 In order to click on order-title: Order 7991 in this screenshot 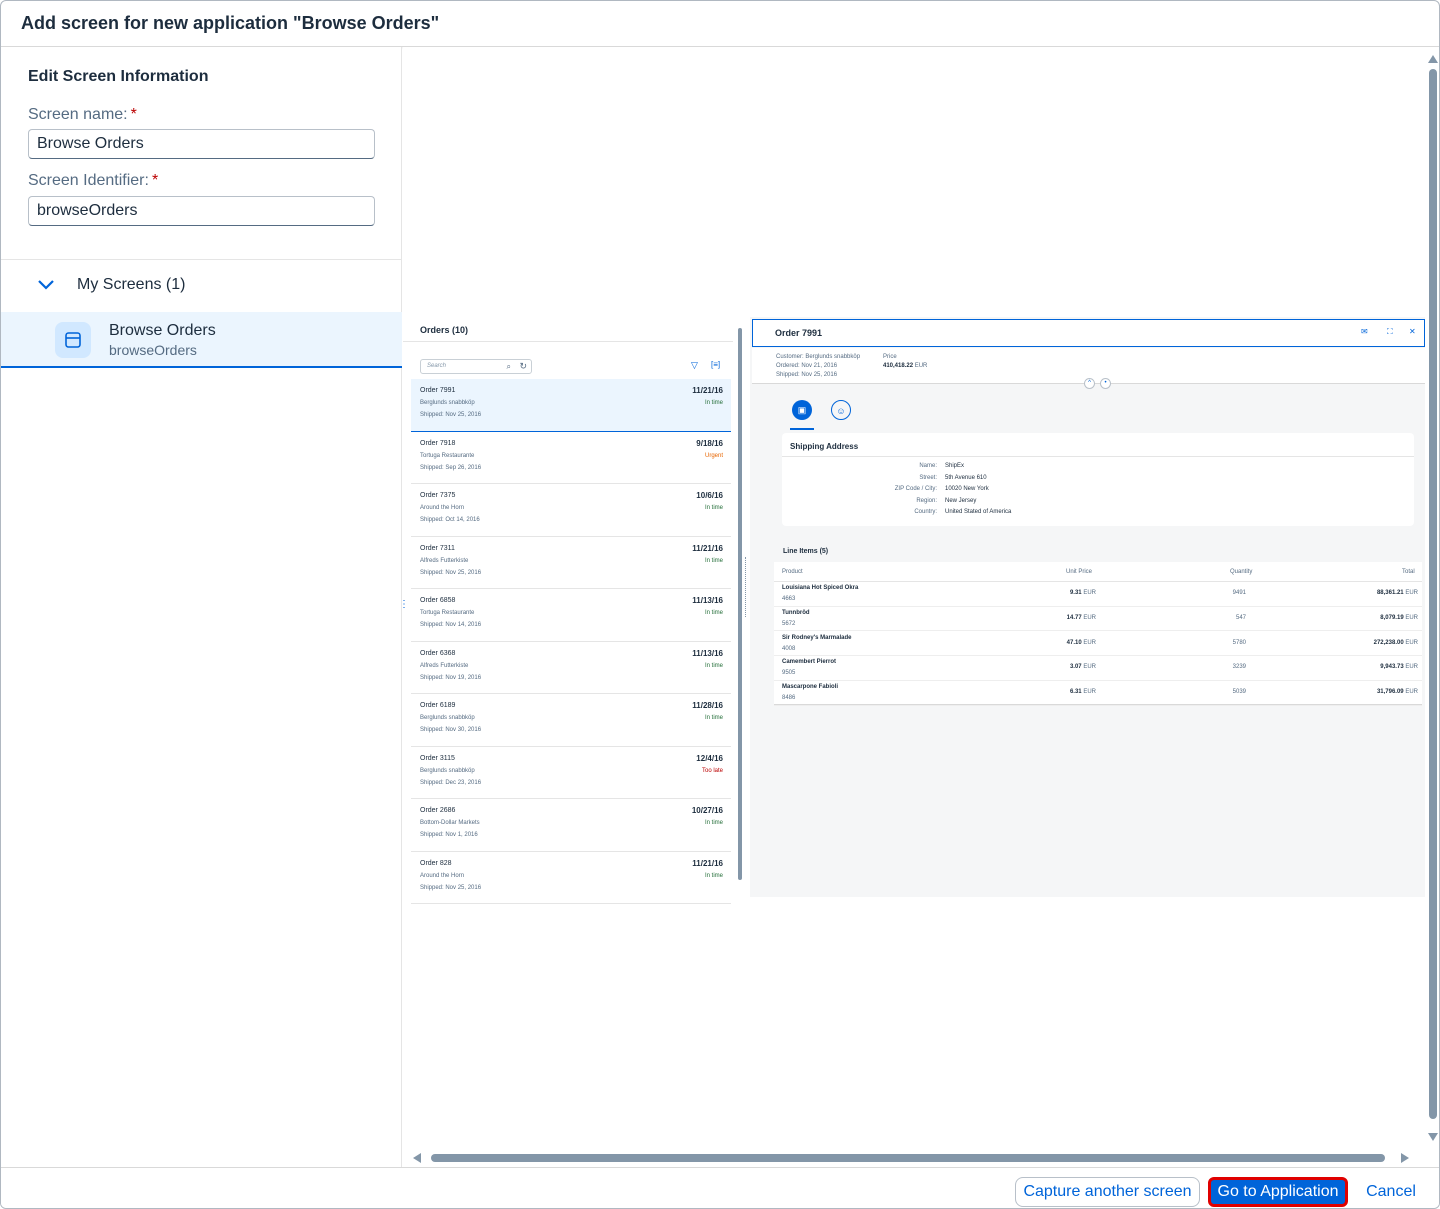, I will do `click(438, 390)`.